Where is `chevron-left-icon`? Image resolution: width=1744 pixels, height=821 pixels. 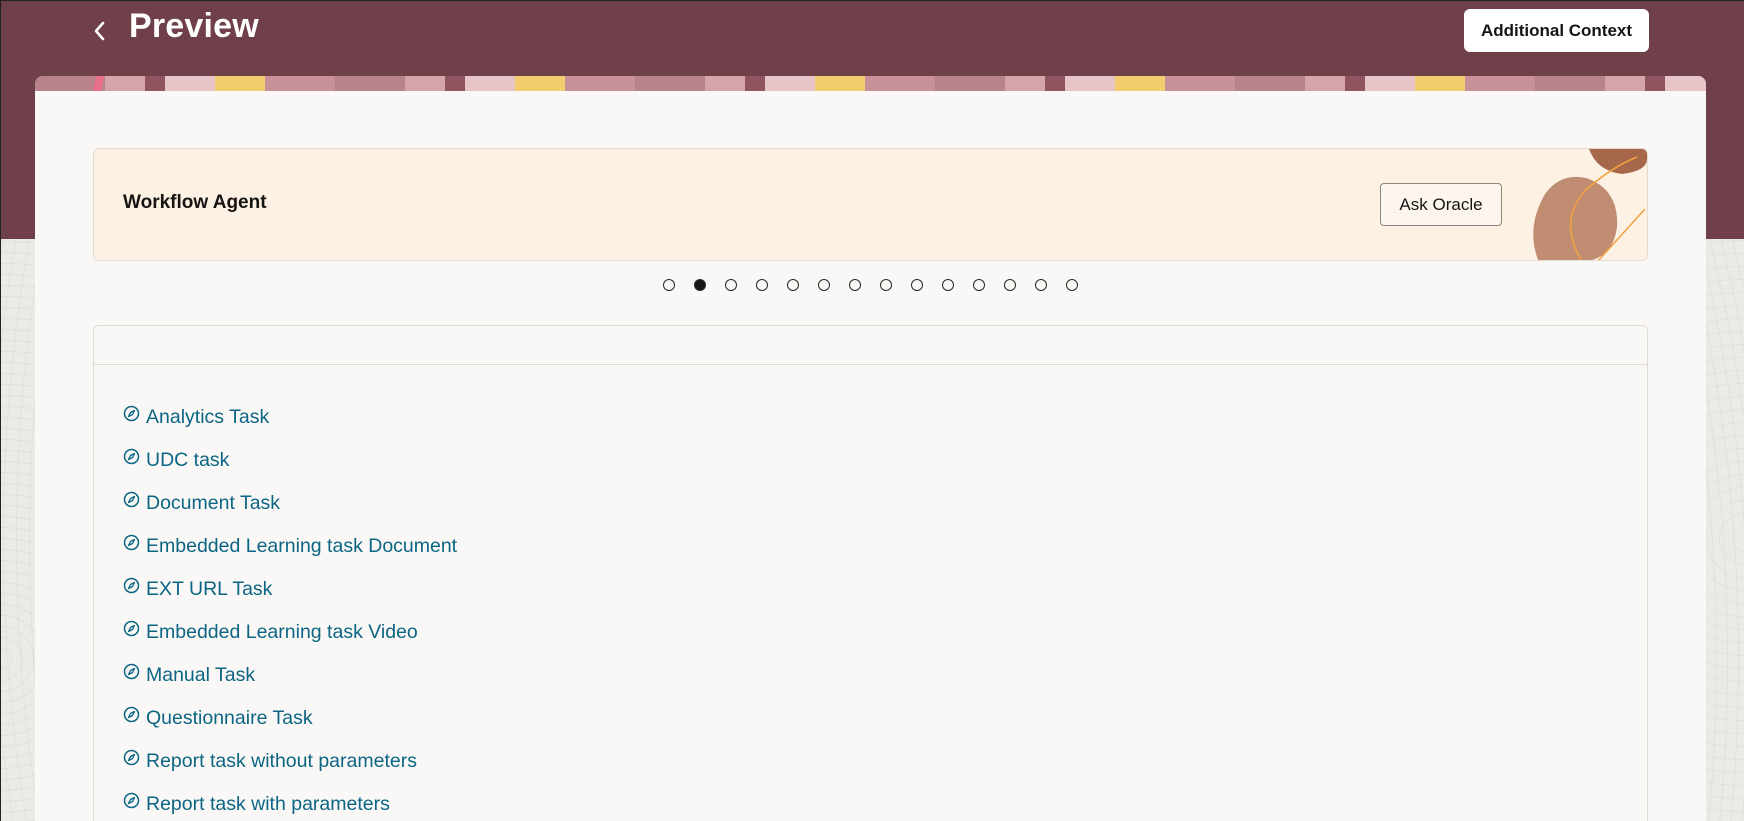
chevron-left-icon is located at coordinates (99, 31).